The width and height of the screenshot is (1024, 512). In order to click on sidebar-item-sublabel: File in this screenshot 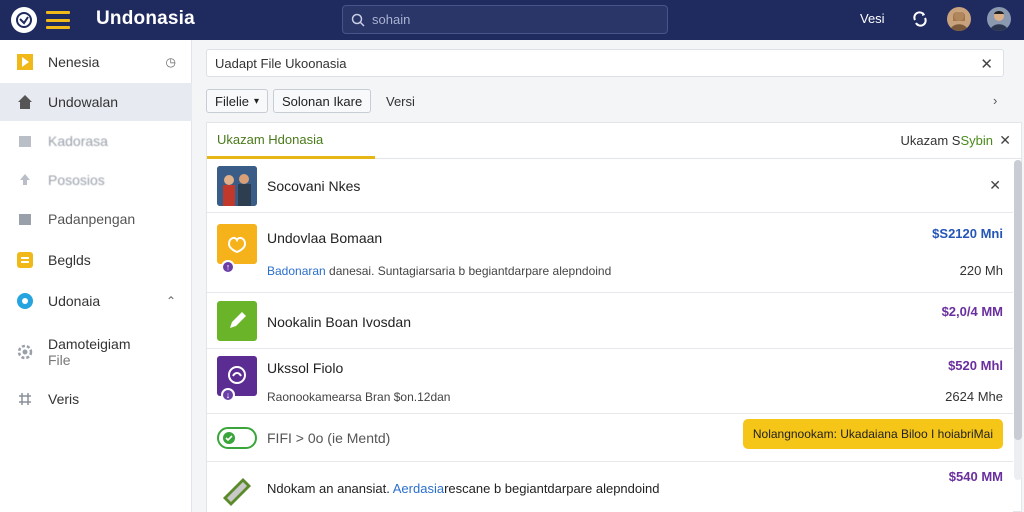, I will do `click(59, 360)`.